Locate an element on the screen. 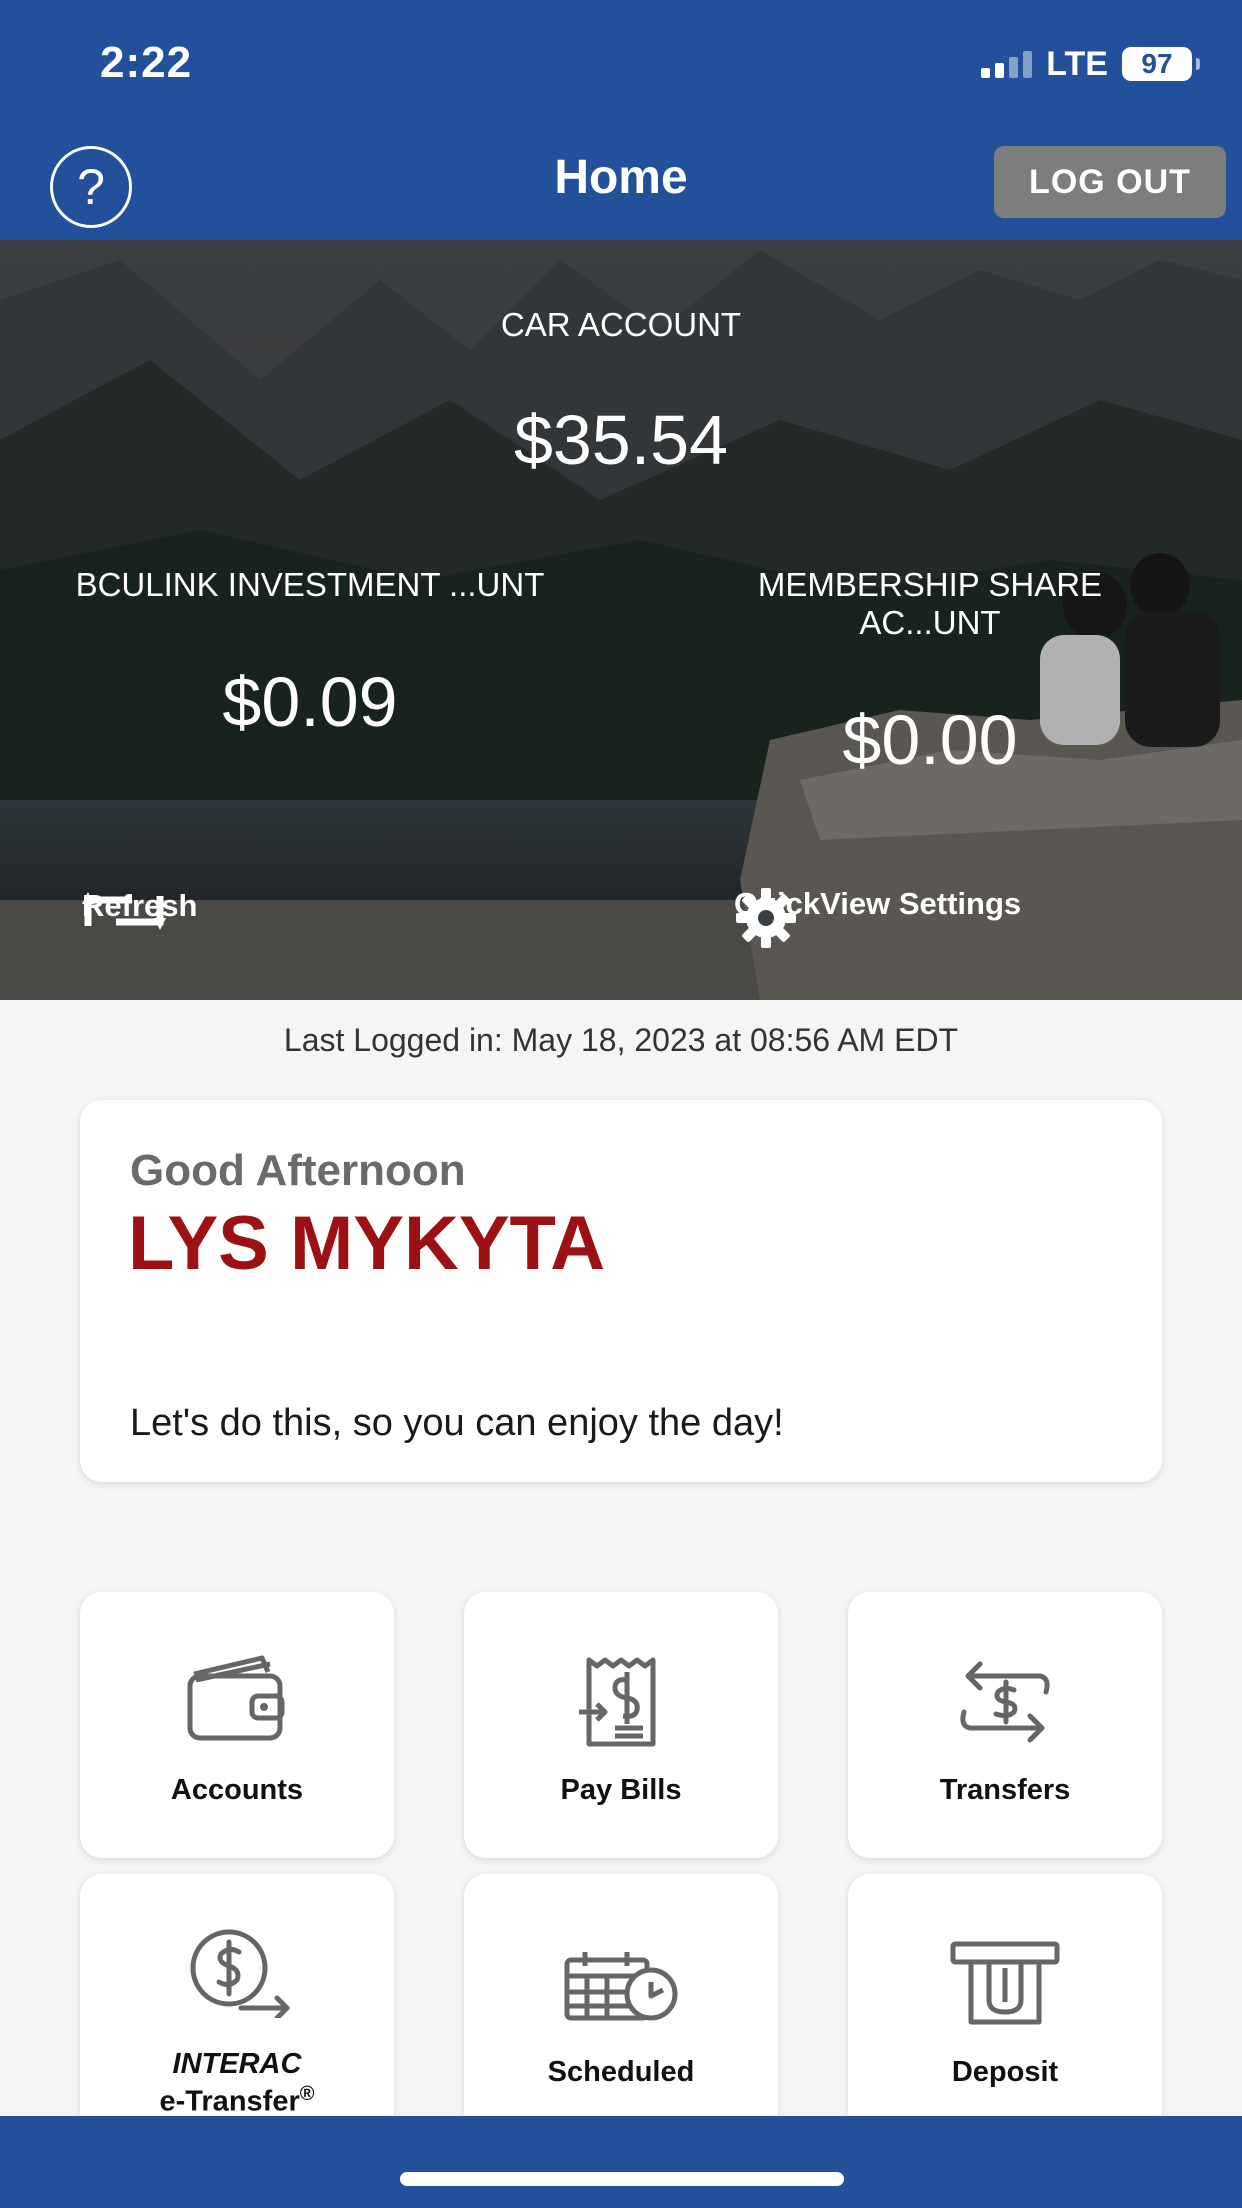 The height and width of the screenshot is (2208, 1242). right-account-name-line1: MEMBERSHIP SHARE is located at coordinates (930, 584).